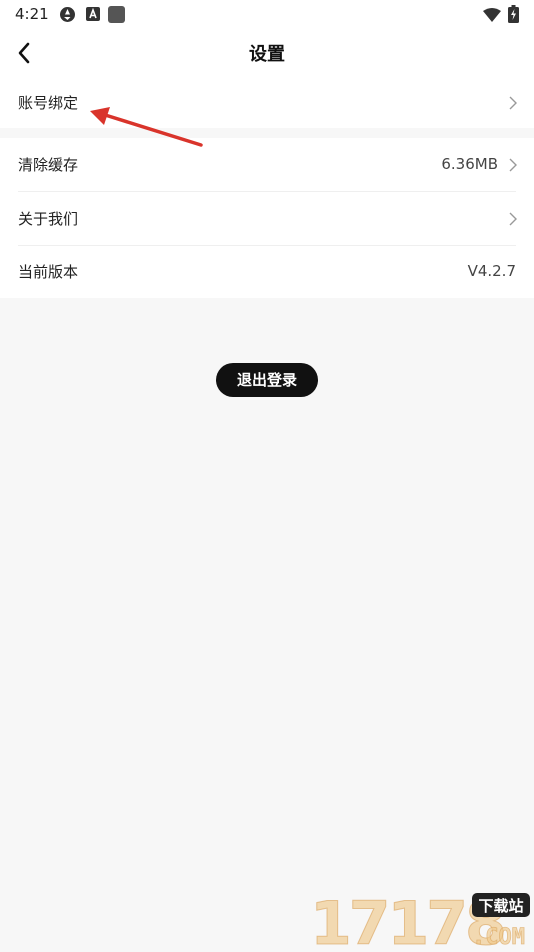  Describe the element at coordinates (48, 165) in the screenshot. I see `clear-cache-label: 清除缓存` at that location.